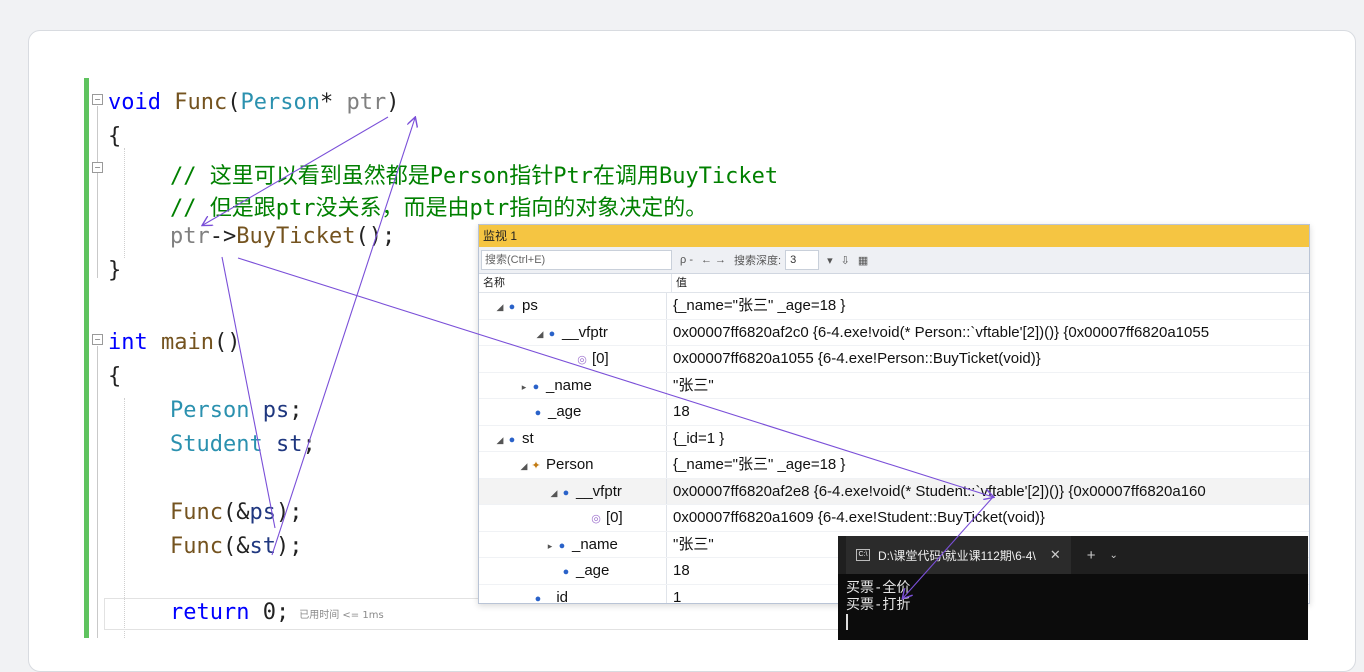 The width and height of the screenshot is (1364, 672). Describe the element at coordinates (296, 236) in the screenshot. I see `function-name: BuyTicket` at that location.